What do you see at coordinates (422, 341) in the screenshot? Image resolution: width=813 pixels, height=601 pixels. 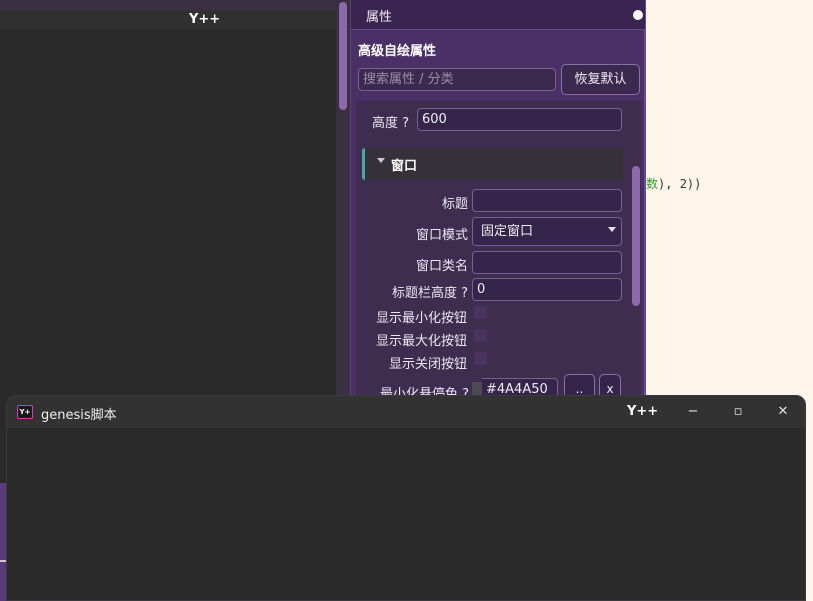 I see `show-max-label: 显示最大化按钮` at bounding box center [422, 341].